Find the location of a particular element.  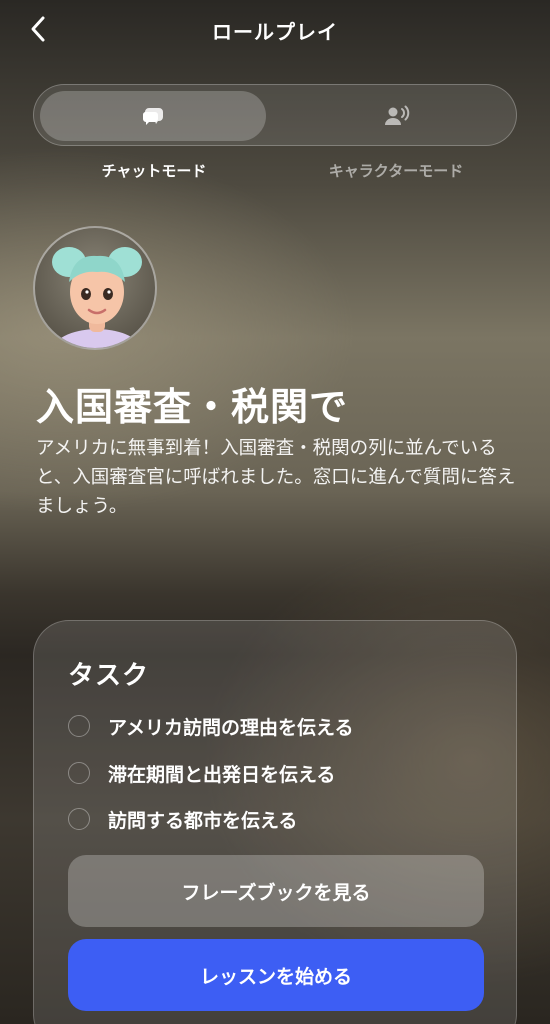

chat-bubbles-icon is located at coordinates (152, 116).